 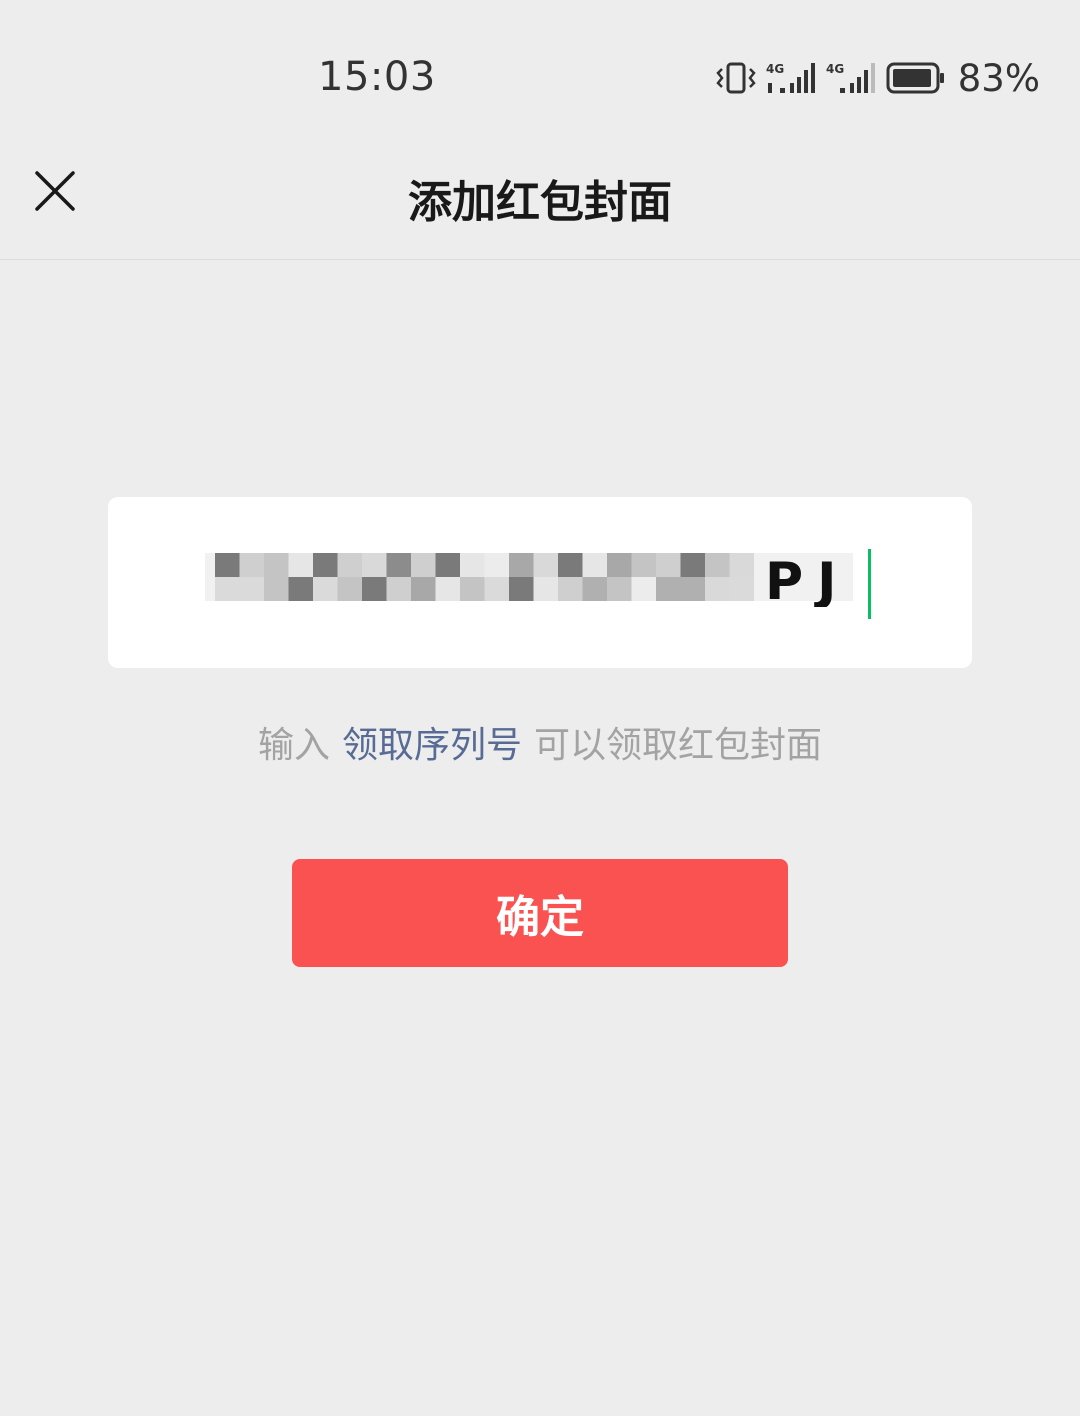 I want to click on hint-text: 输入 领取序列号 可以领取红包封面, so click(x=540, y=742).